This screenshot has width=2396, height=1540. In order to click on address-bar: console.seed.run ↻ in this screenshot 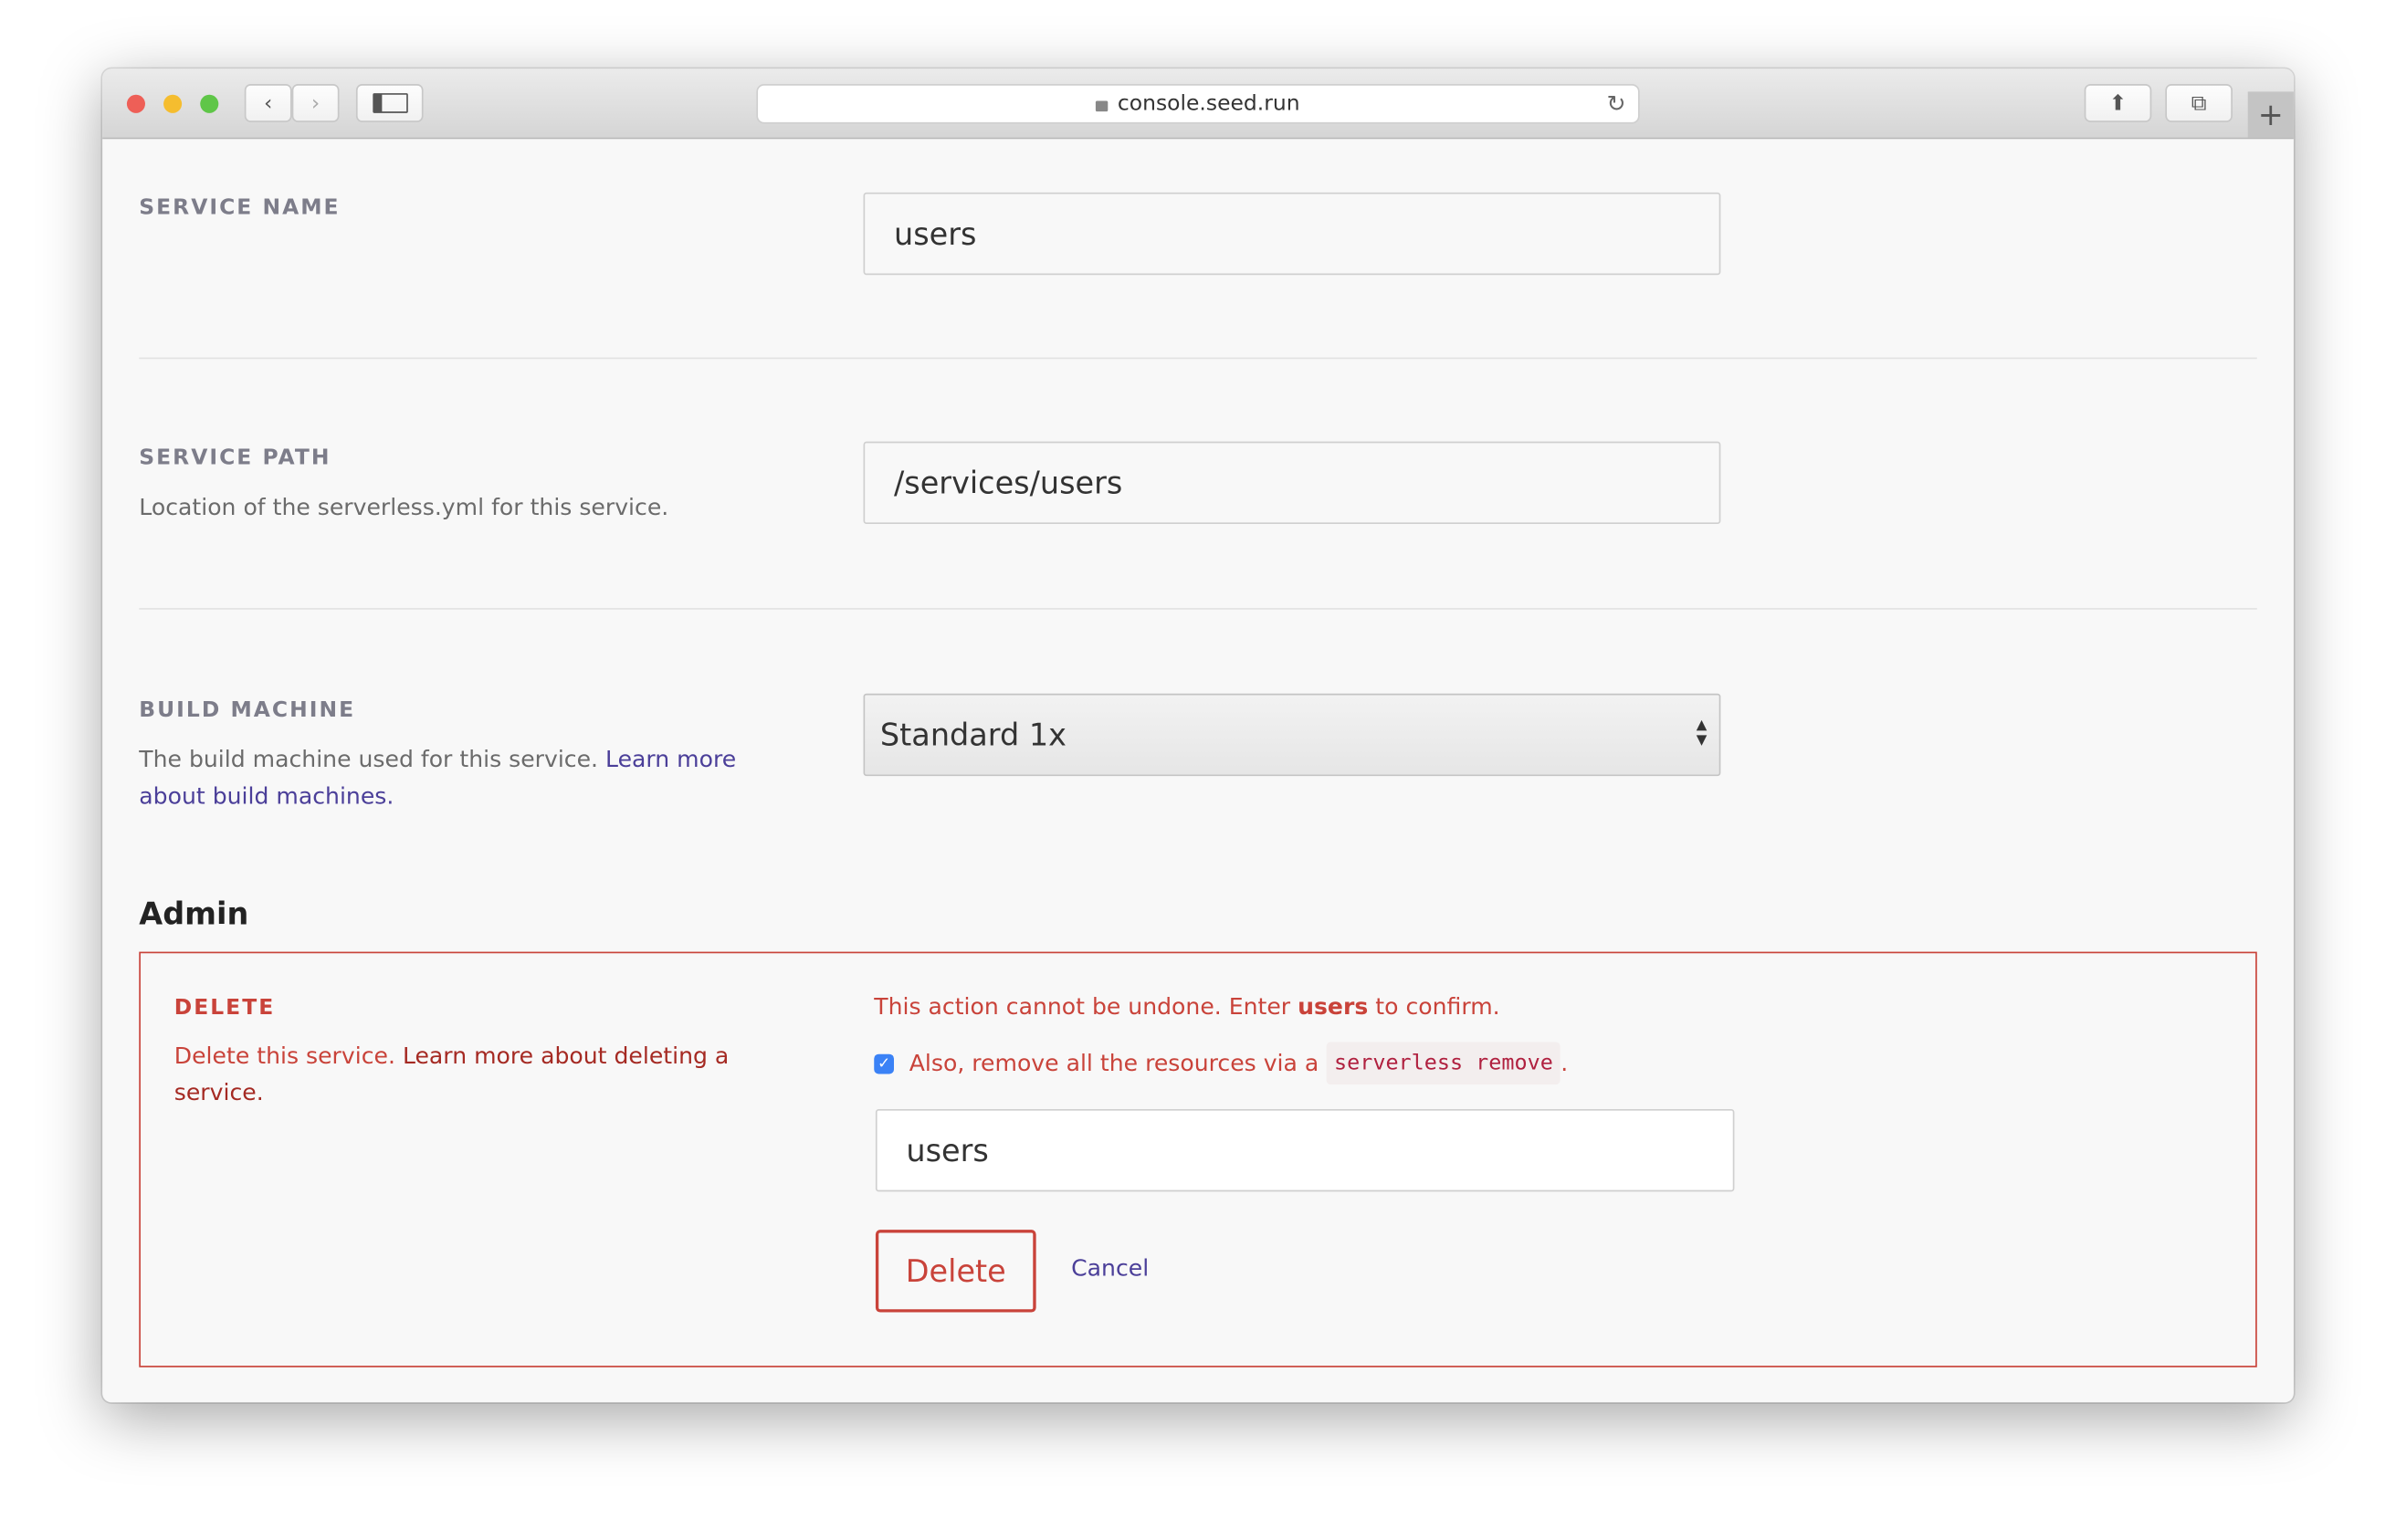, I will do `click(1198, 104)`.